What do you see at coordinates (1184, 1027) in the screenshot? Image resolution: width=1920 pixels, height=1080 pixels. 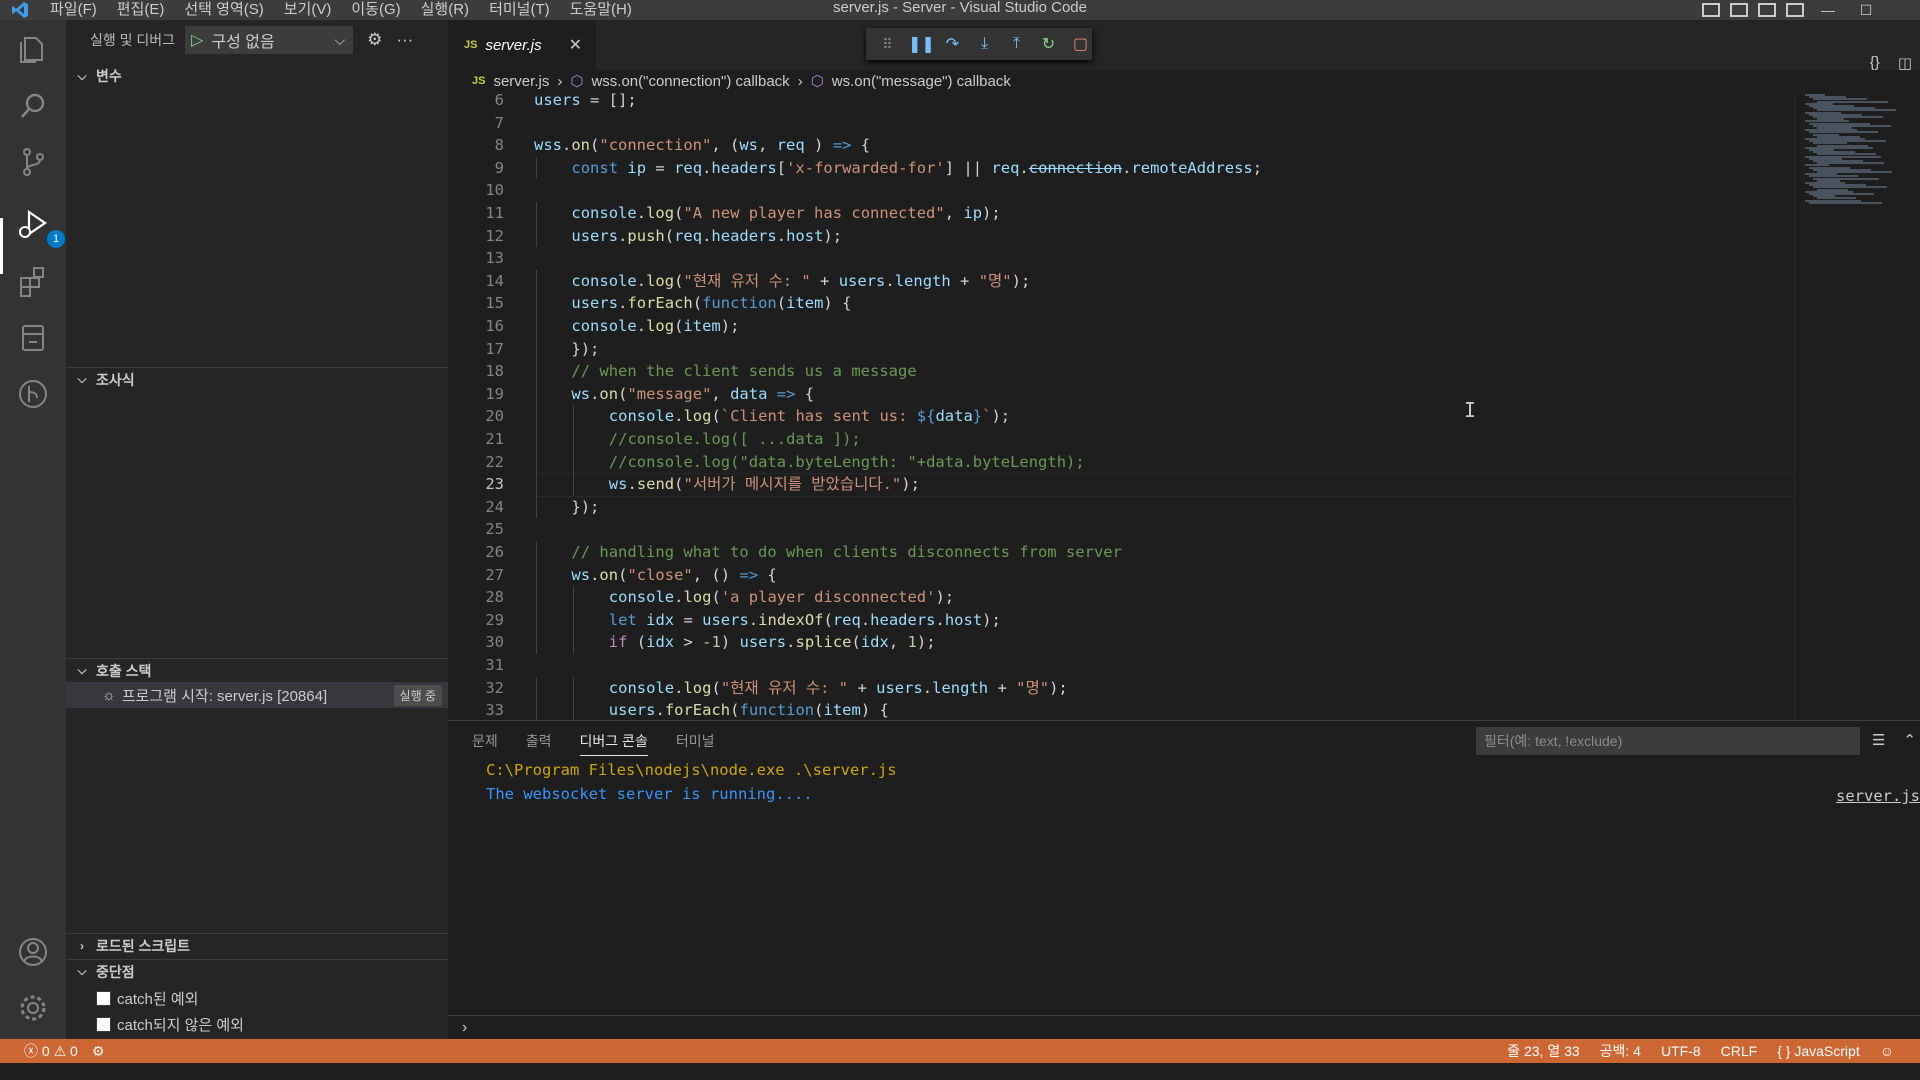 I see `debug-console-input: ›` at bounding box center [1184, 1027].